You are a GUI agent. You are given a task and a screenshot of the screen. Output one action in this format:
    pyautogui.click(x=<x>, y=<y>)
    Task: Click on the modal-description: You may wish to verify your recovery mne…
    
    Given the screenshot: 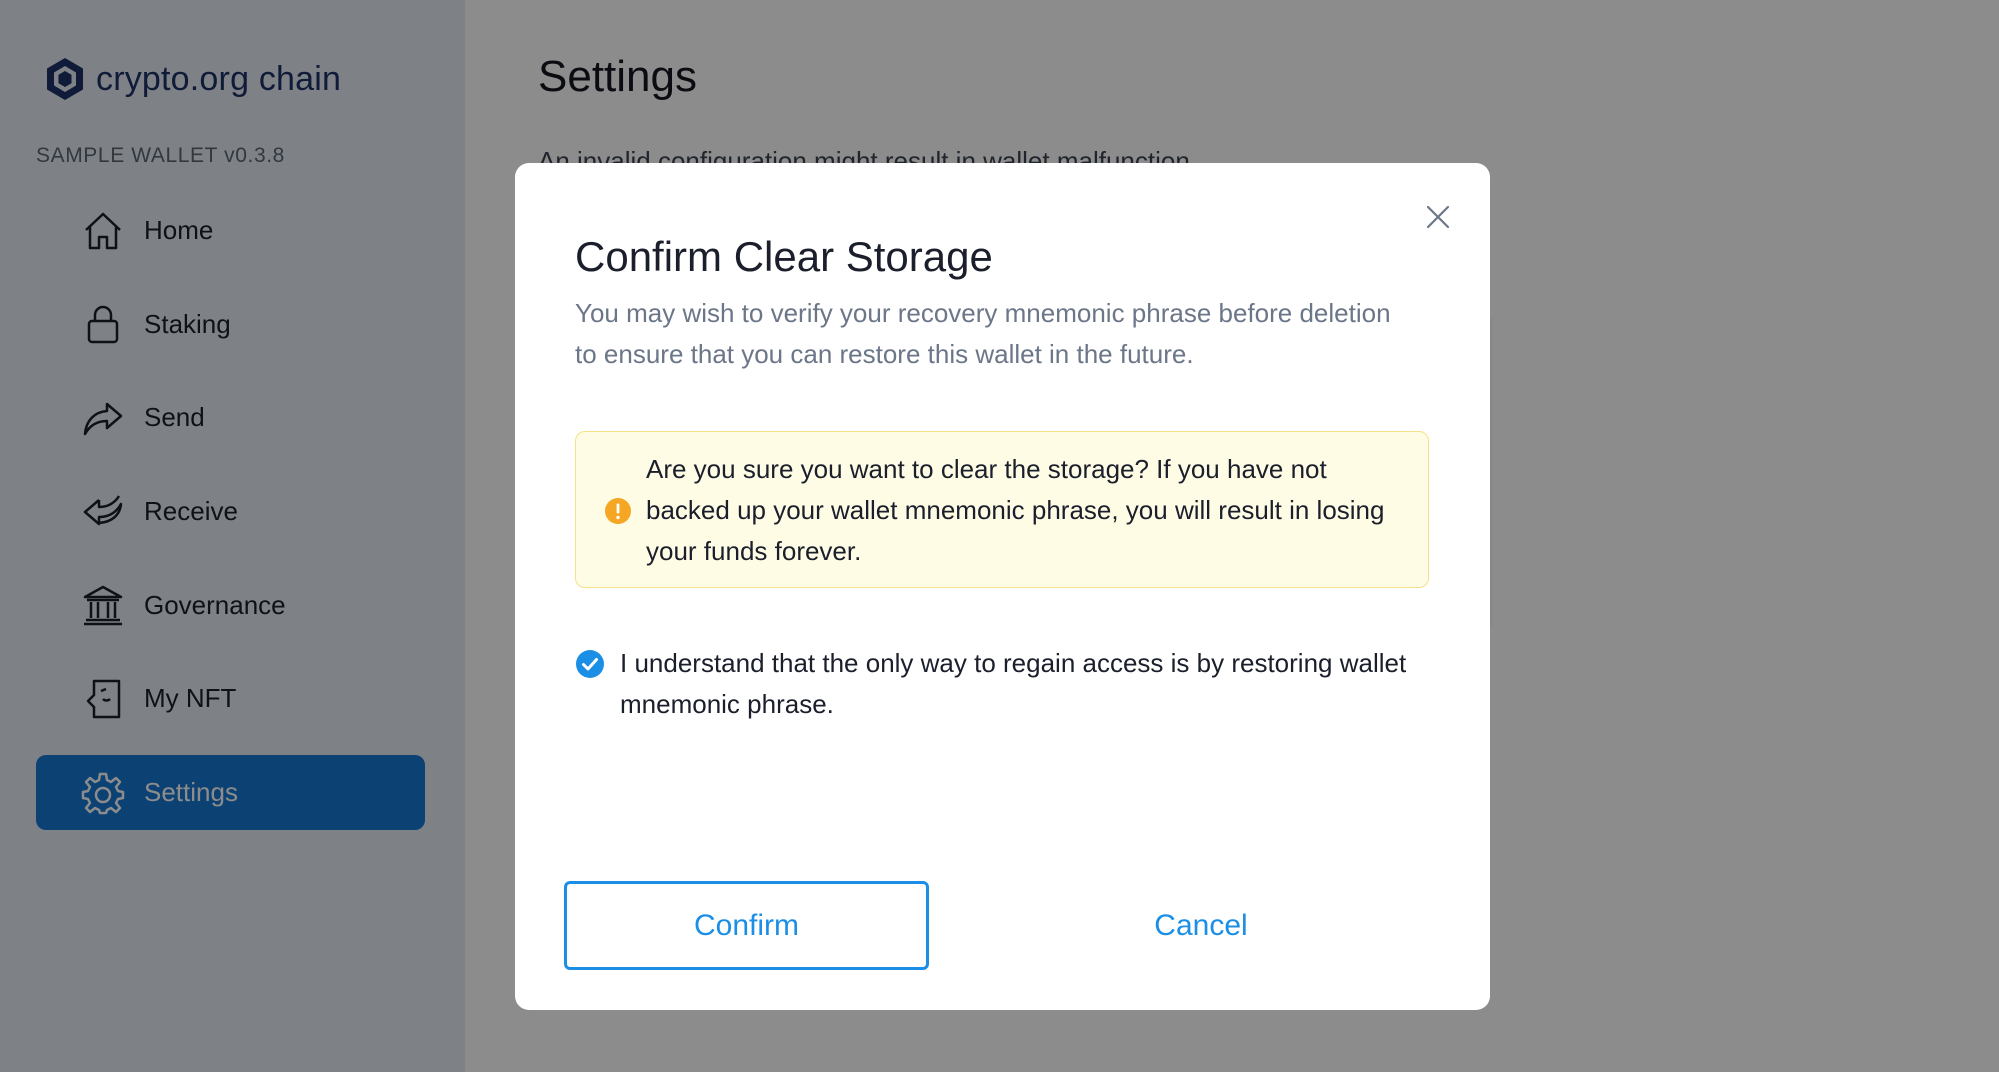 What is the action you would take?
    pyautogui.click(x=983, y=333)
    